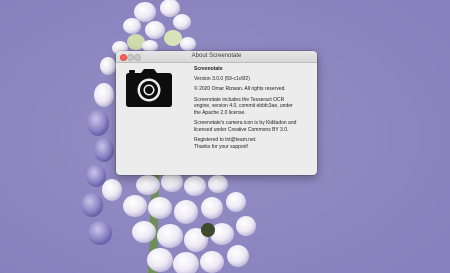 Image resolution: width=450 pixels, height=273 pixels. Describe the element at coordinates (241, 129) in the screenshot. I see `icon-credit-line: licensed under Creative Commons BY 3.0.` at that location.